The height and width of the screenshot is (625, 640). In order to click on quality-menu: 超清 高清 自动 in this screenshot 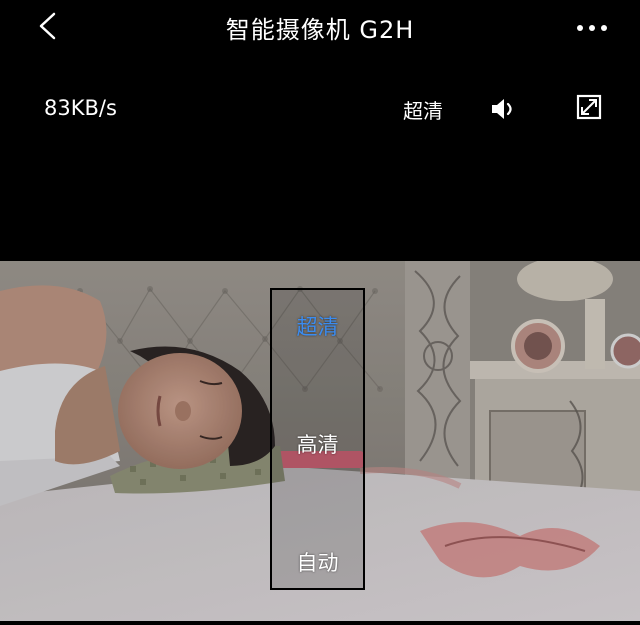, I will do `click(317, 439)`.